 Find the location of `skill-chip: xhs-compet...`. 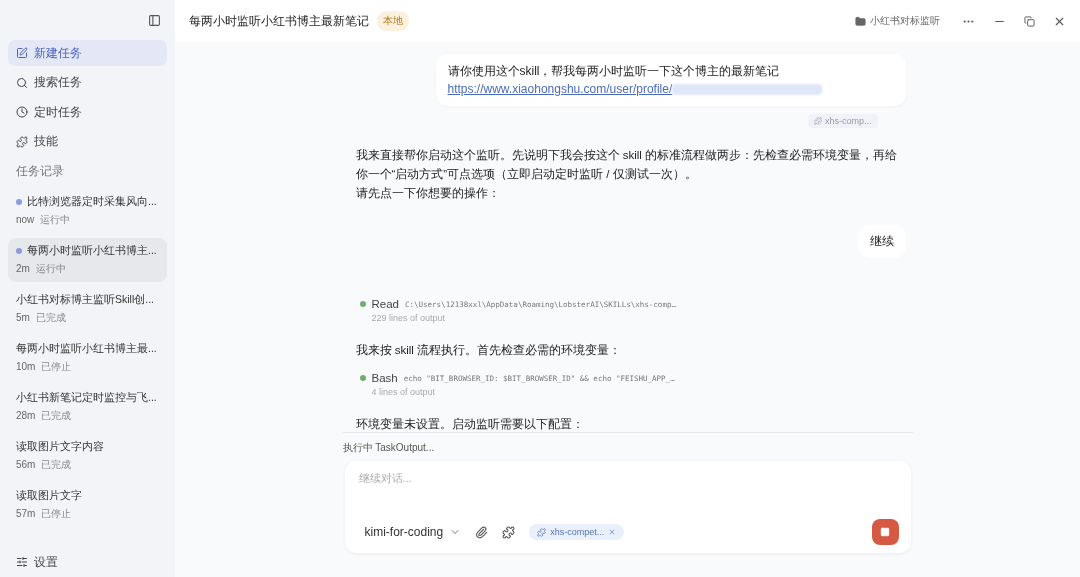

skill-chip: xhs-compet... is located at coordinates (577, 532).